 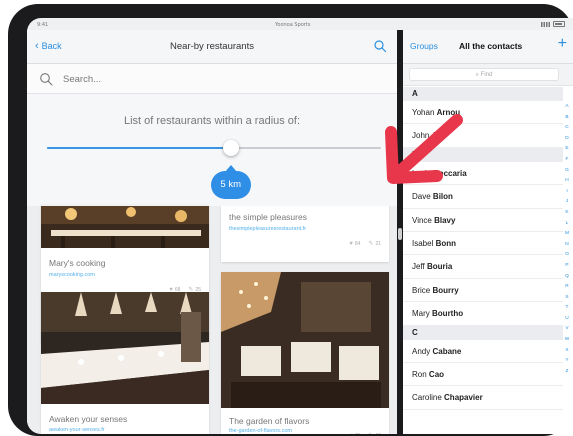 What do you see at coordinates (483, 174) in the screenshot?
I see `contact-row: Lucie Beccaria` at bounding box center [483, 174].